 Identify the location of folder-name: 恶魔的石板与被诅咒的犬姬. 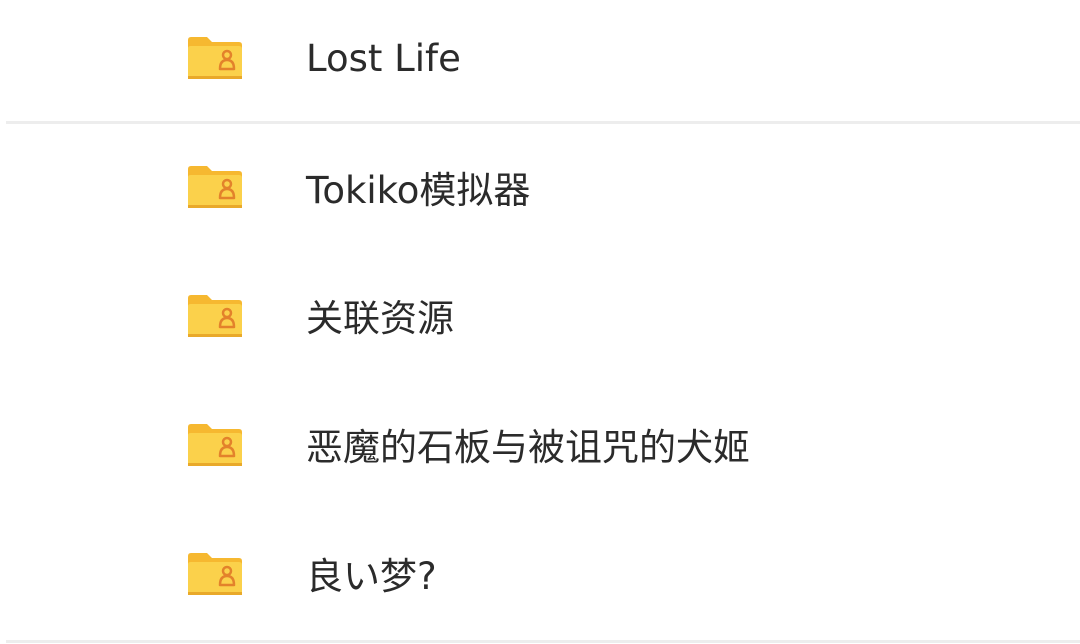
(528, 447).